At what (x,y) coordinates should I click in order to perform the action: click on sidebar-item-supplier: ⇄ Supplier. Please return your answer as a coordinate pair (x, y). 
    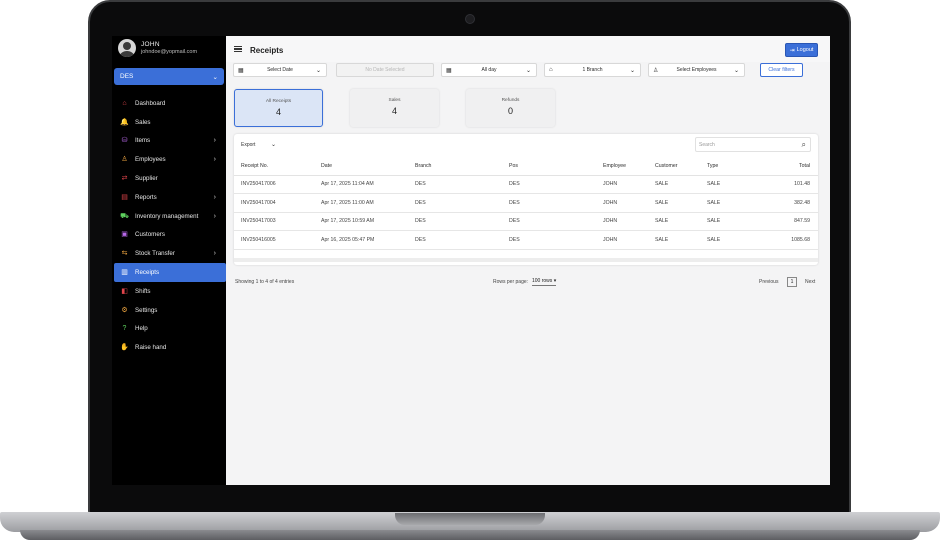
    Looking at the image, I should click on (170, 178).